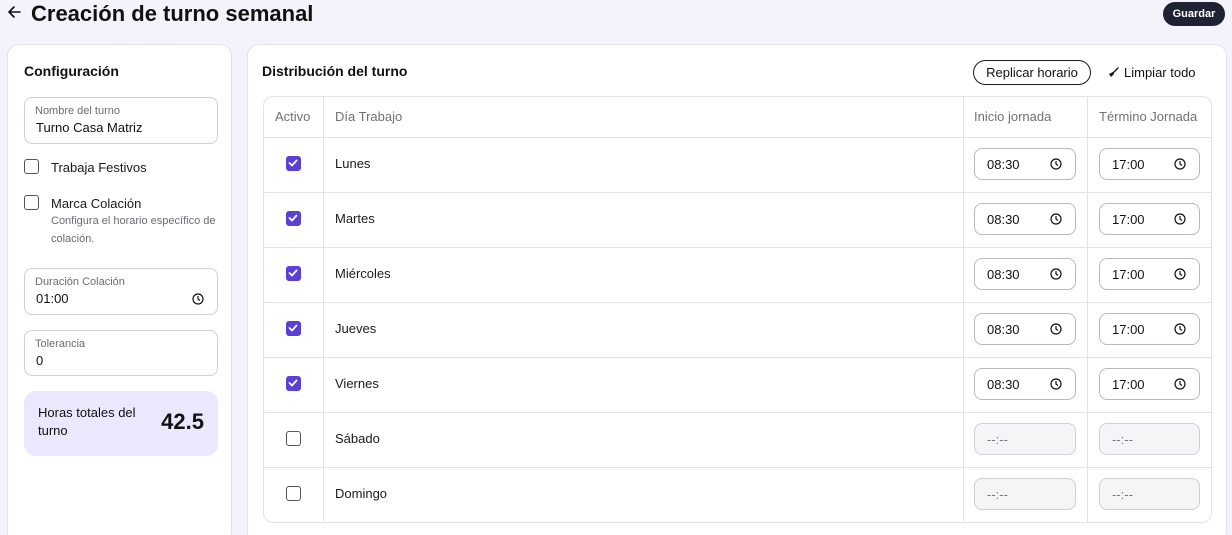  I want to click on clear-all-button: Limpiar todo, so click(1152, 72).